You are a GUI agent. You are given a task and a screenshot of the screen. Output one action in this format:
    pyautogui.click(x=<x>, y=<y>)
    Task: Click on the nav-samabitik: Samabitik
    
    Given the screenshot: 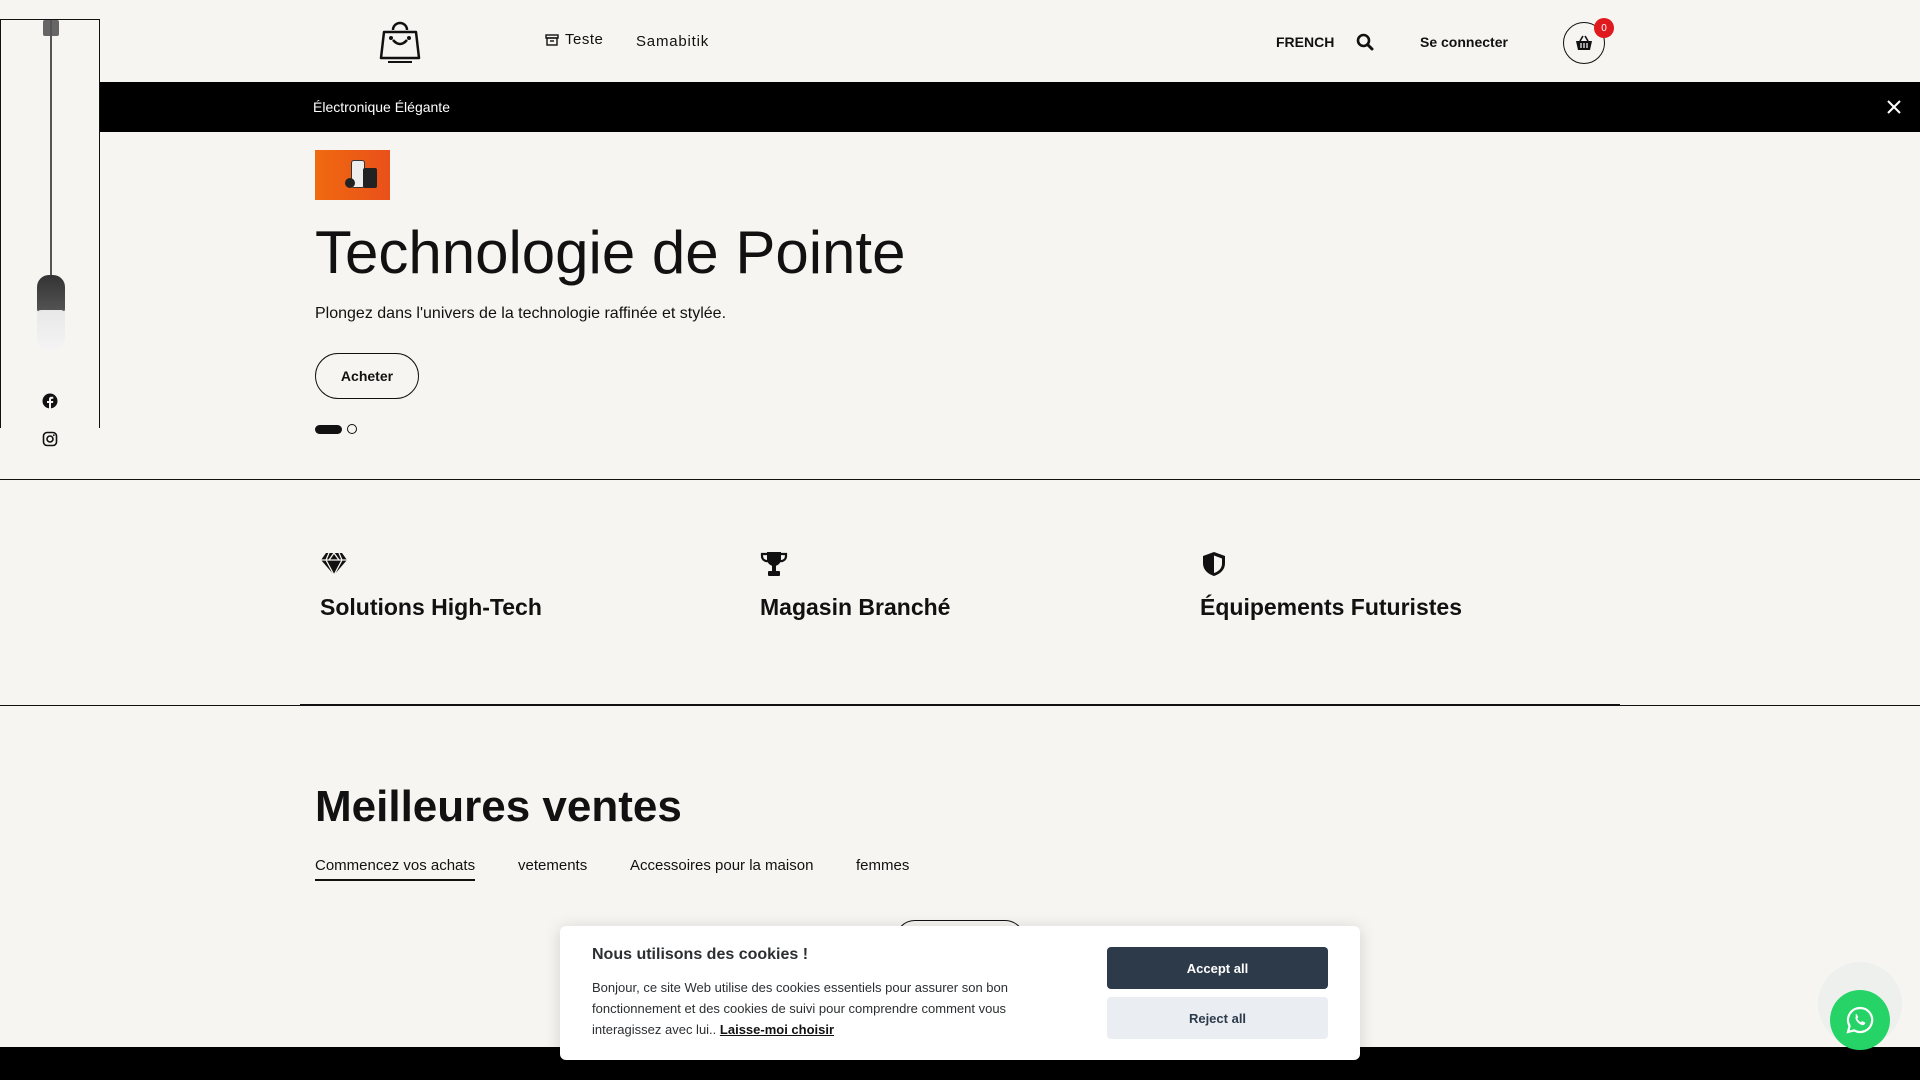 What is the action you would take?
    pyautogui.click(x=672, y=41)
    